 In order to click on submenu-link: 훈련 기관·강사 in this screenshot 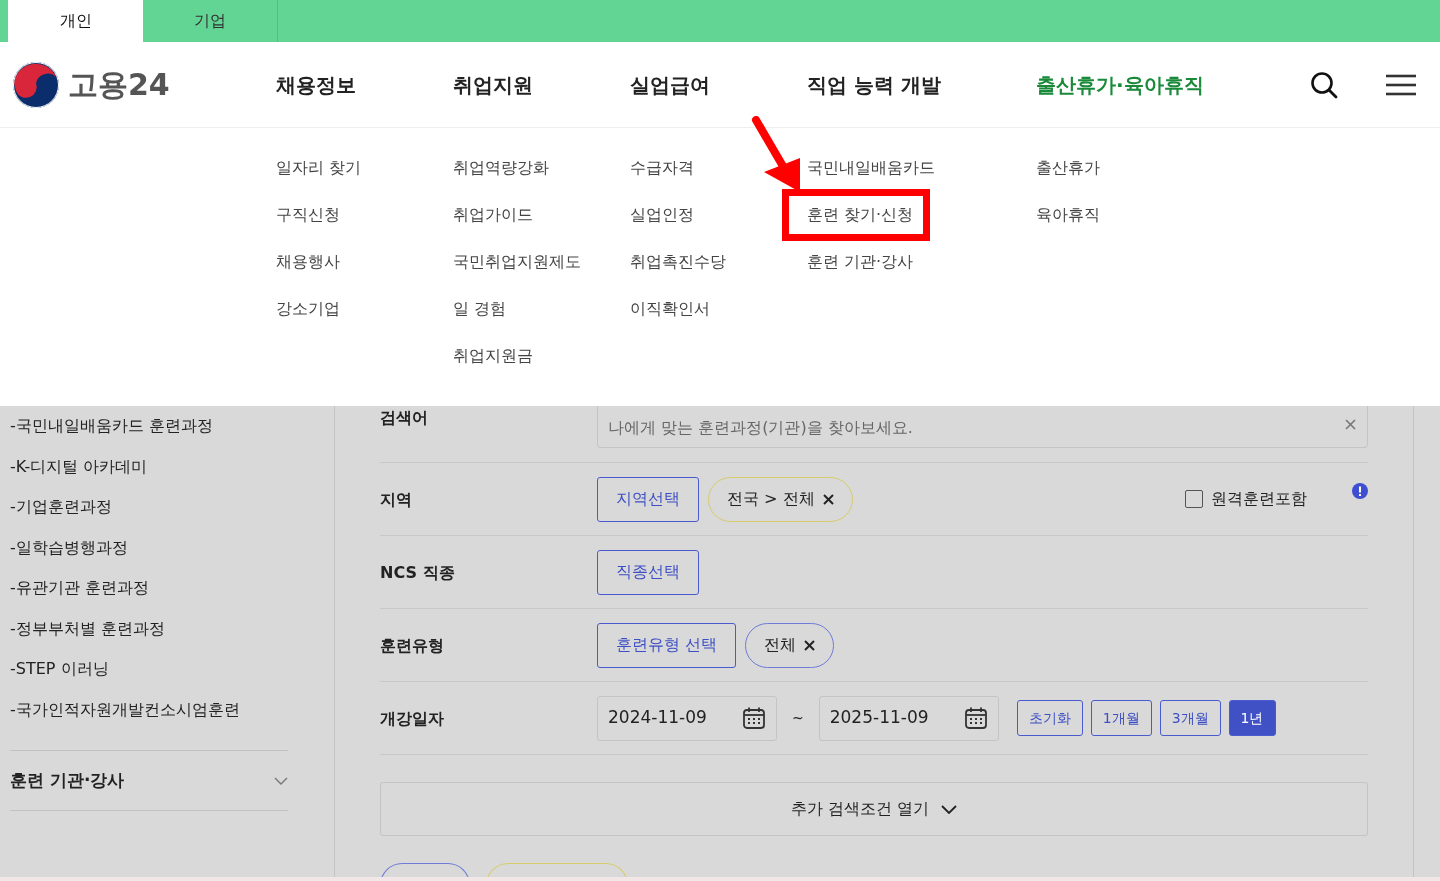, I will do `click(921, 273)`.